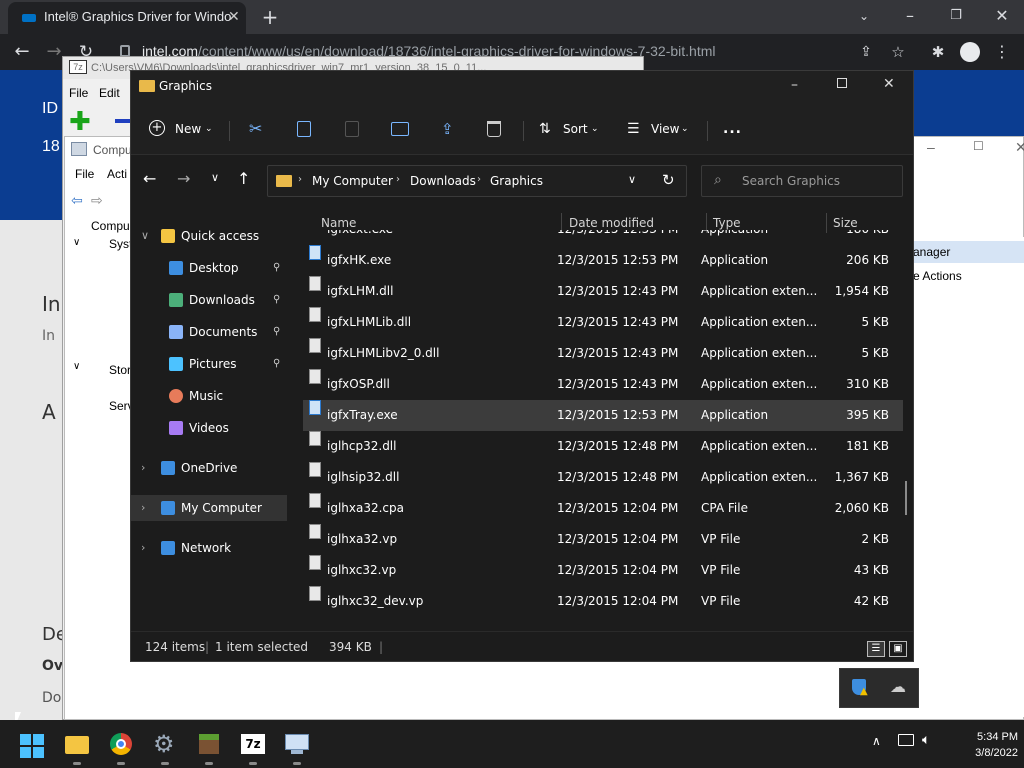  What do you see at coordinates (117, 174) in the screenshot?
I see `cm-menu-action: Acti` at bounding box center [117, 174].